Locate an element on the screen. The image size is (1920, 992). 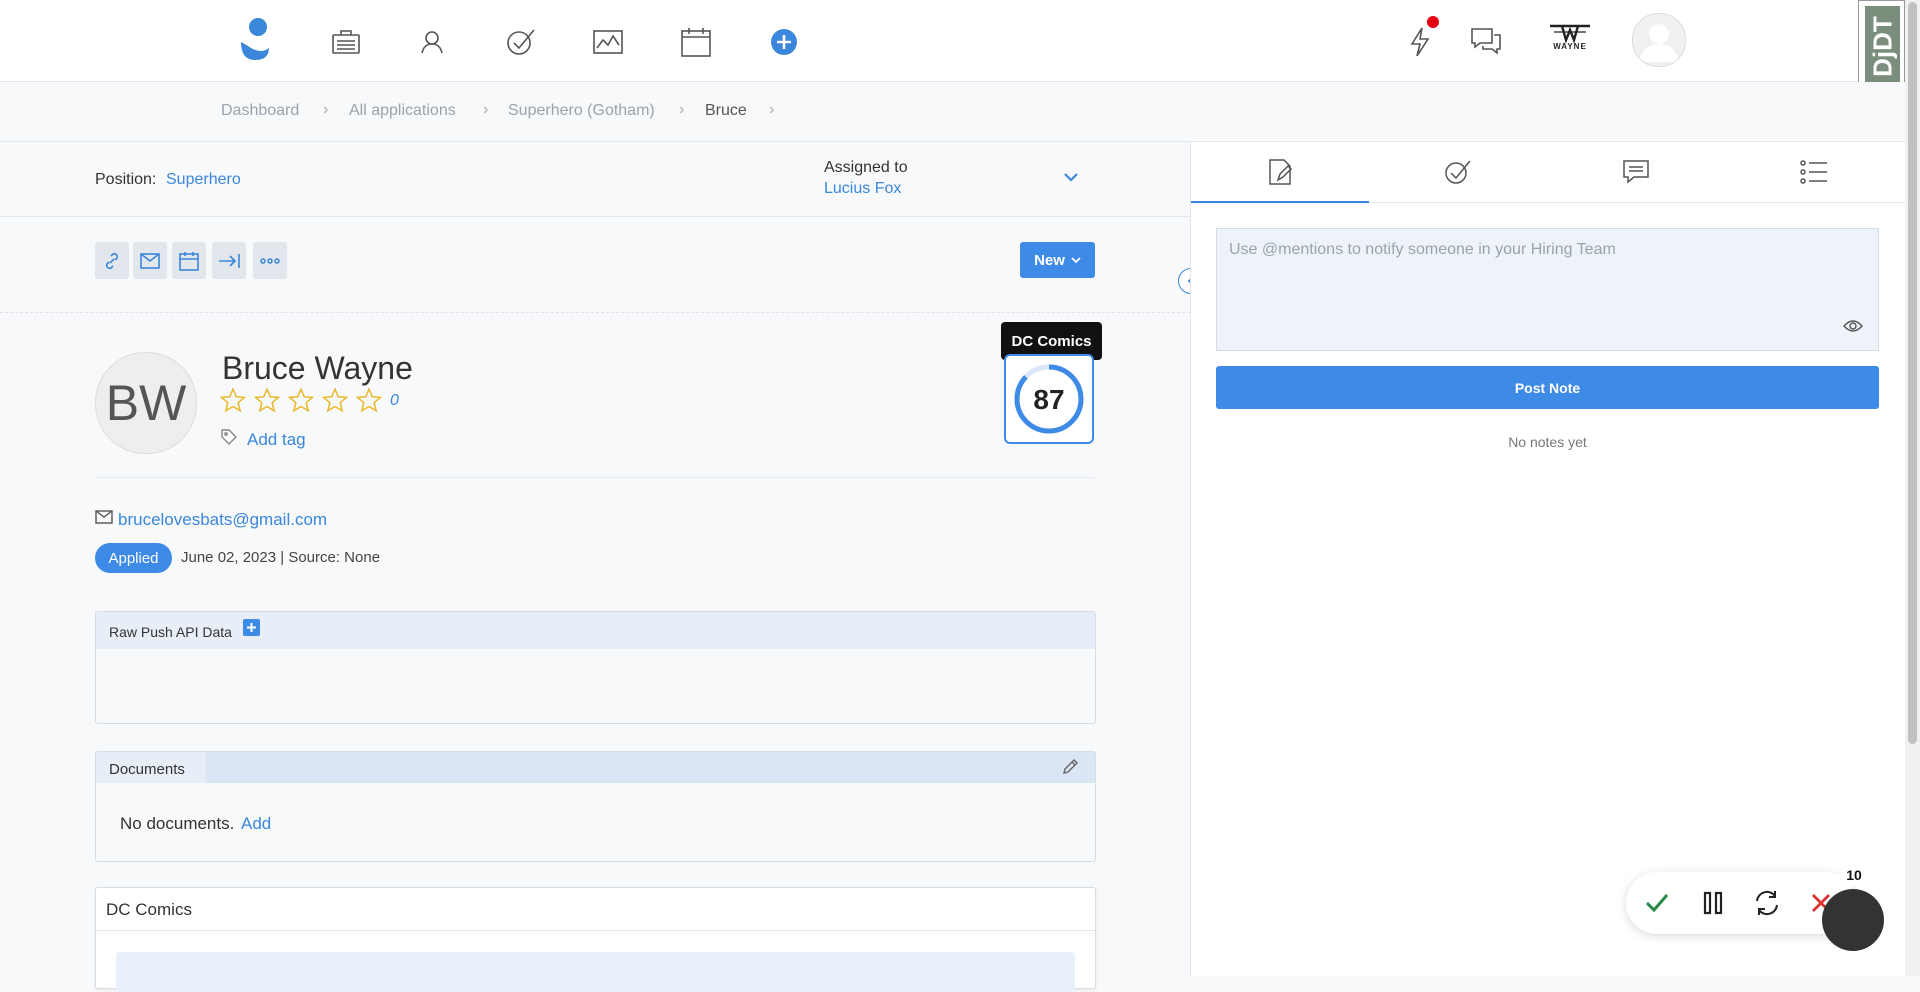
notes-empty-text: No notes yet is located at coordinates (1547, 442).